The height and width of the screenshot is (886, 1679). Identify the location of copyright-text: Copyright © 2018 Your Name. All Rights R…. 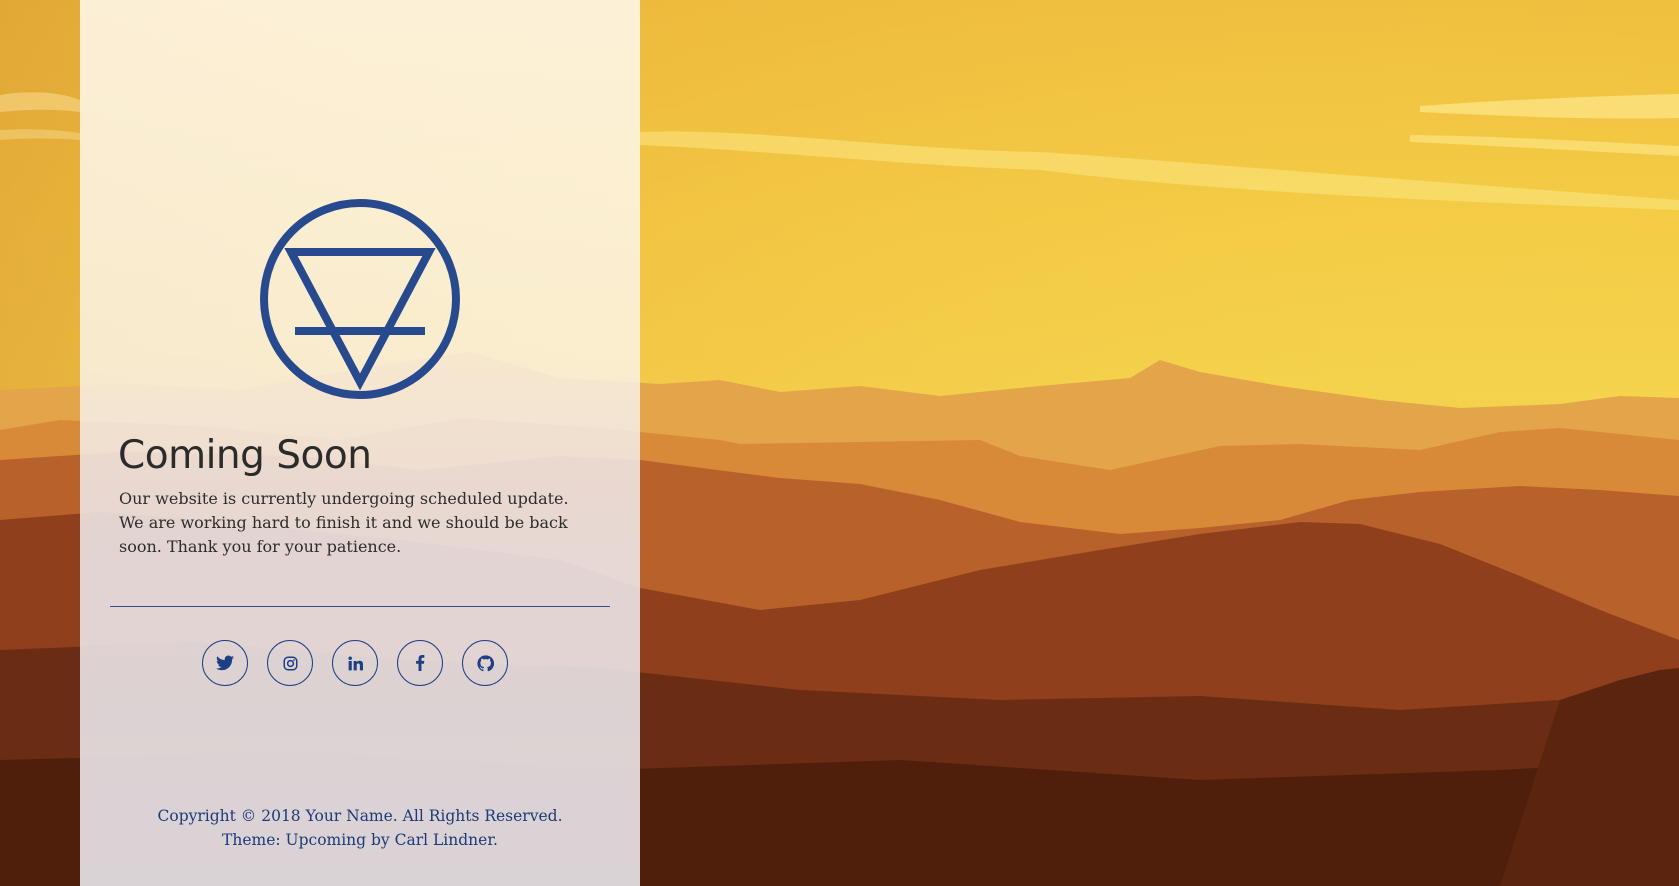
(360, 816).